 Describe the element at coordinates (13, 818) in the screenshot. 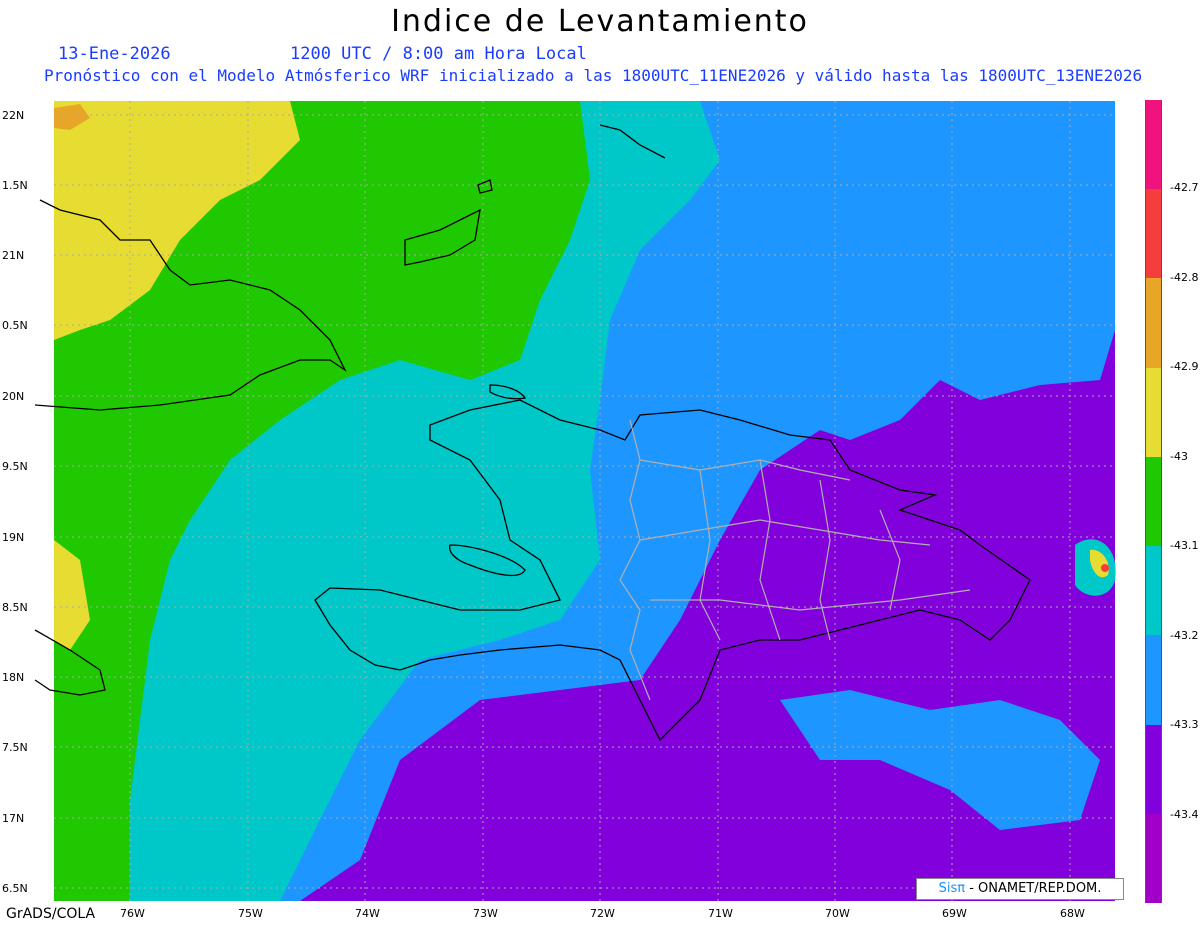

I see `lat-label: 17N` at that location.